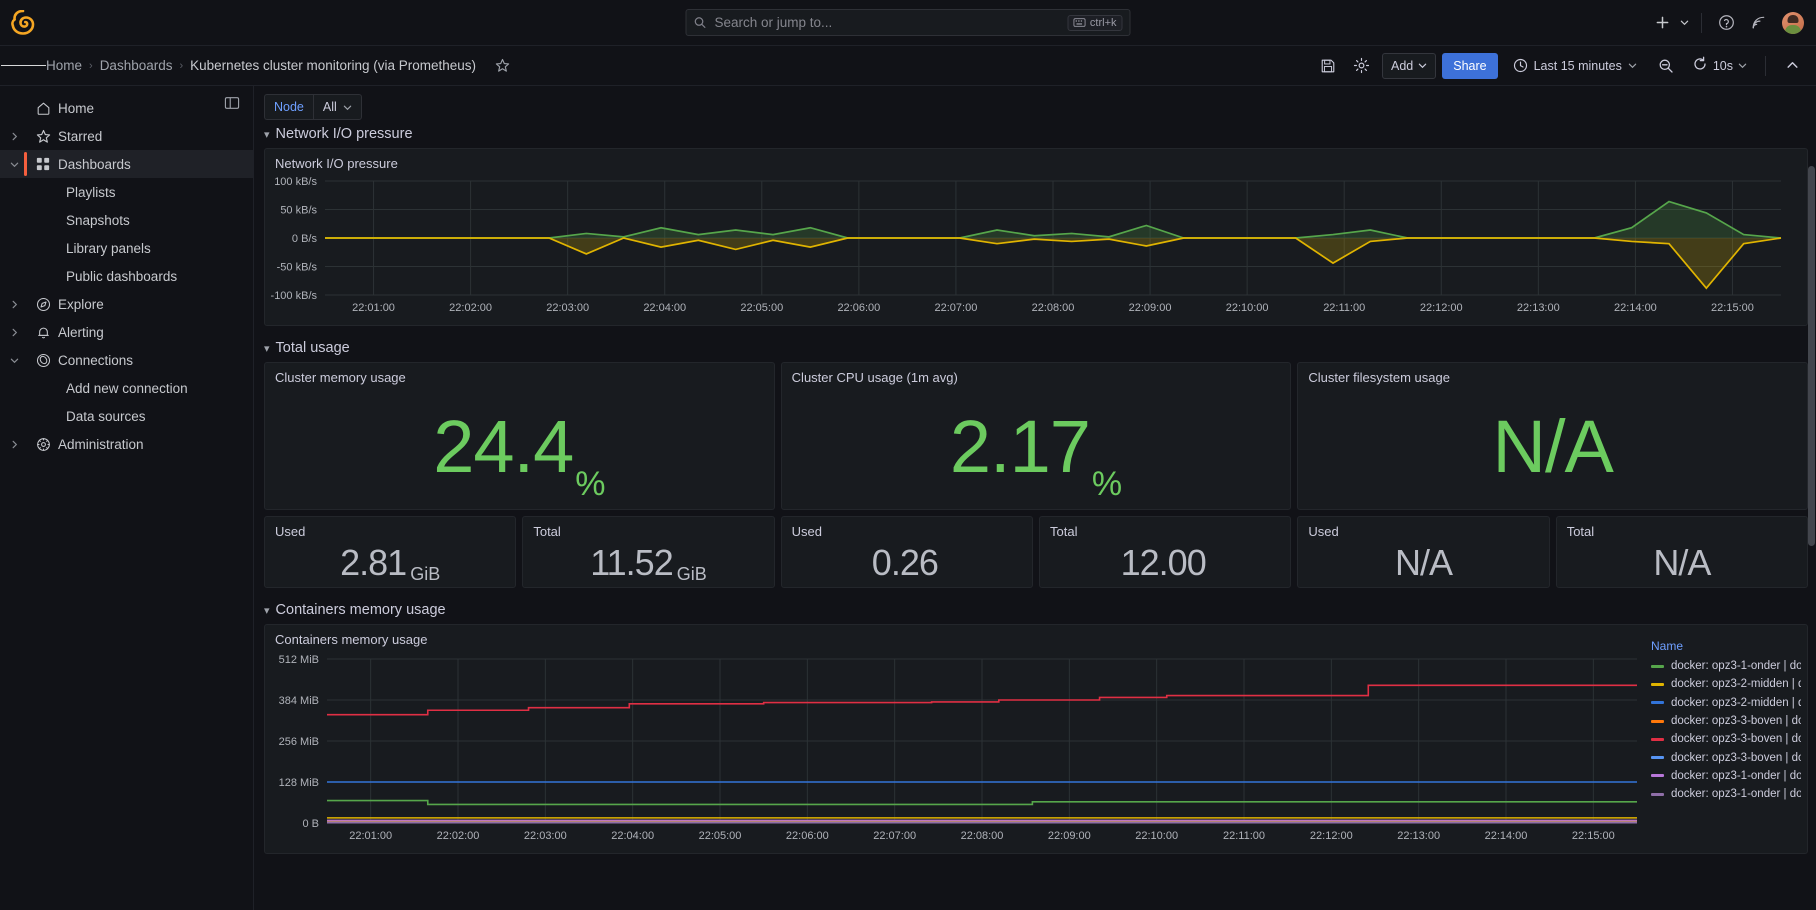  Describe the element at coordinates (1470, 65) in the screenshot. I see `share-button: Share` at that location.